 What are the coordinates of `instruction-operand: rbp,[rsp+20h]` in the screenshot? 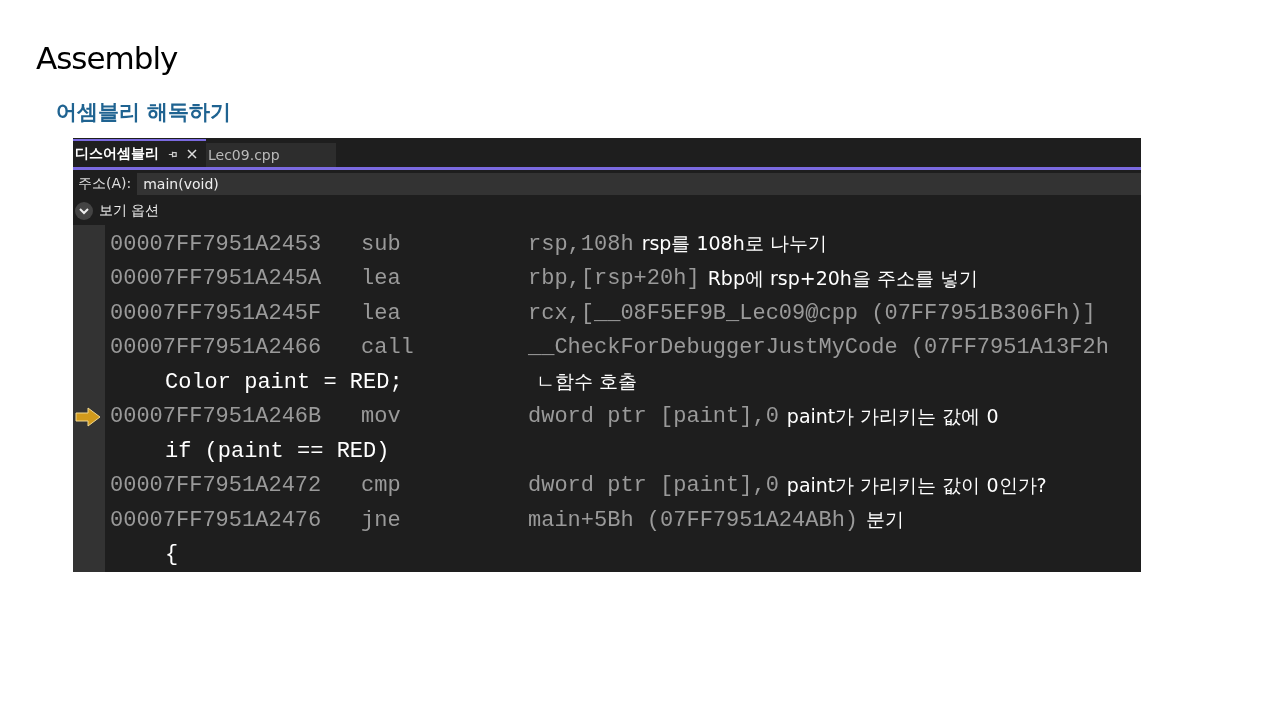 It's located at (614, 279).